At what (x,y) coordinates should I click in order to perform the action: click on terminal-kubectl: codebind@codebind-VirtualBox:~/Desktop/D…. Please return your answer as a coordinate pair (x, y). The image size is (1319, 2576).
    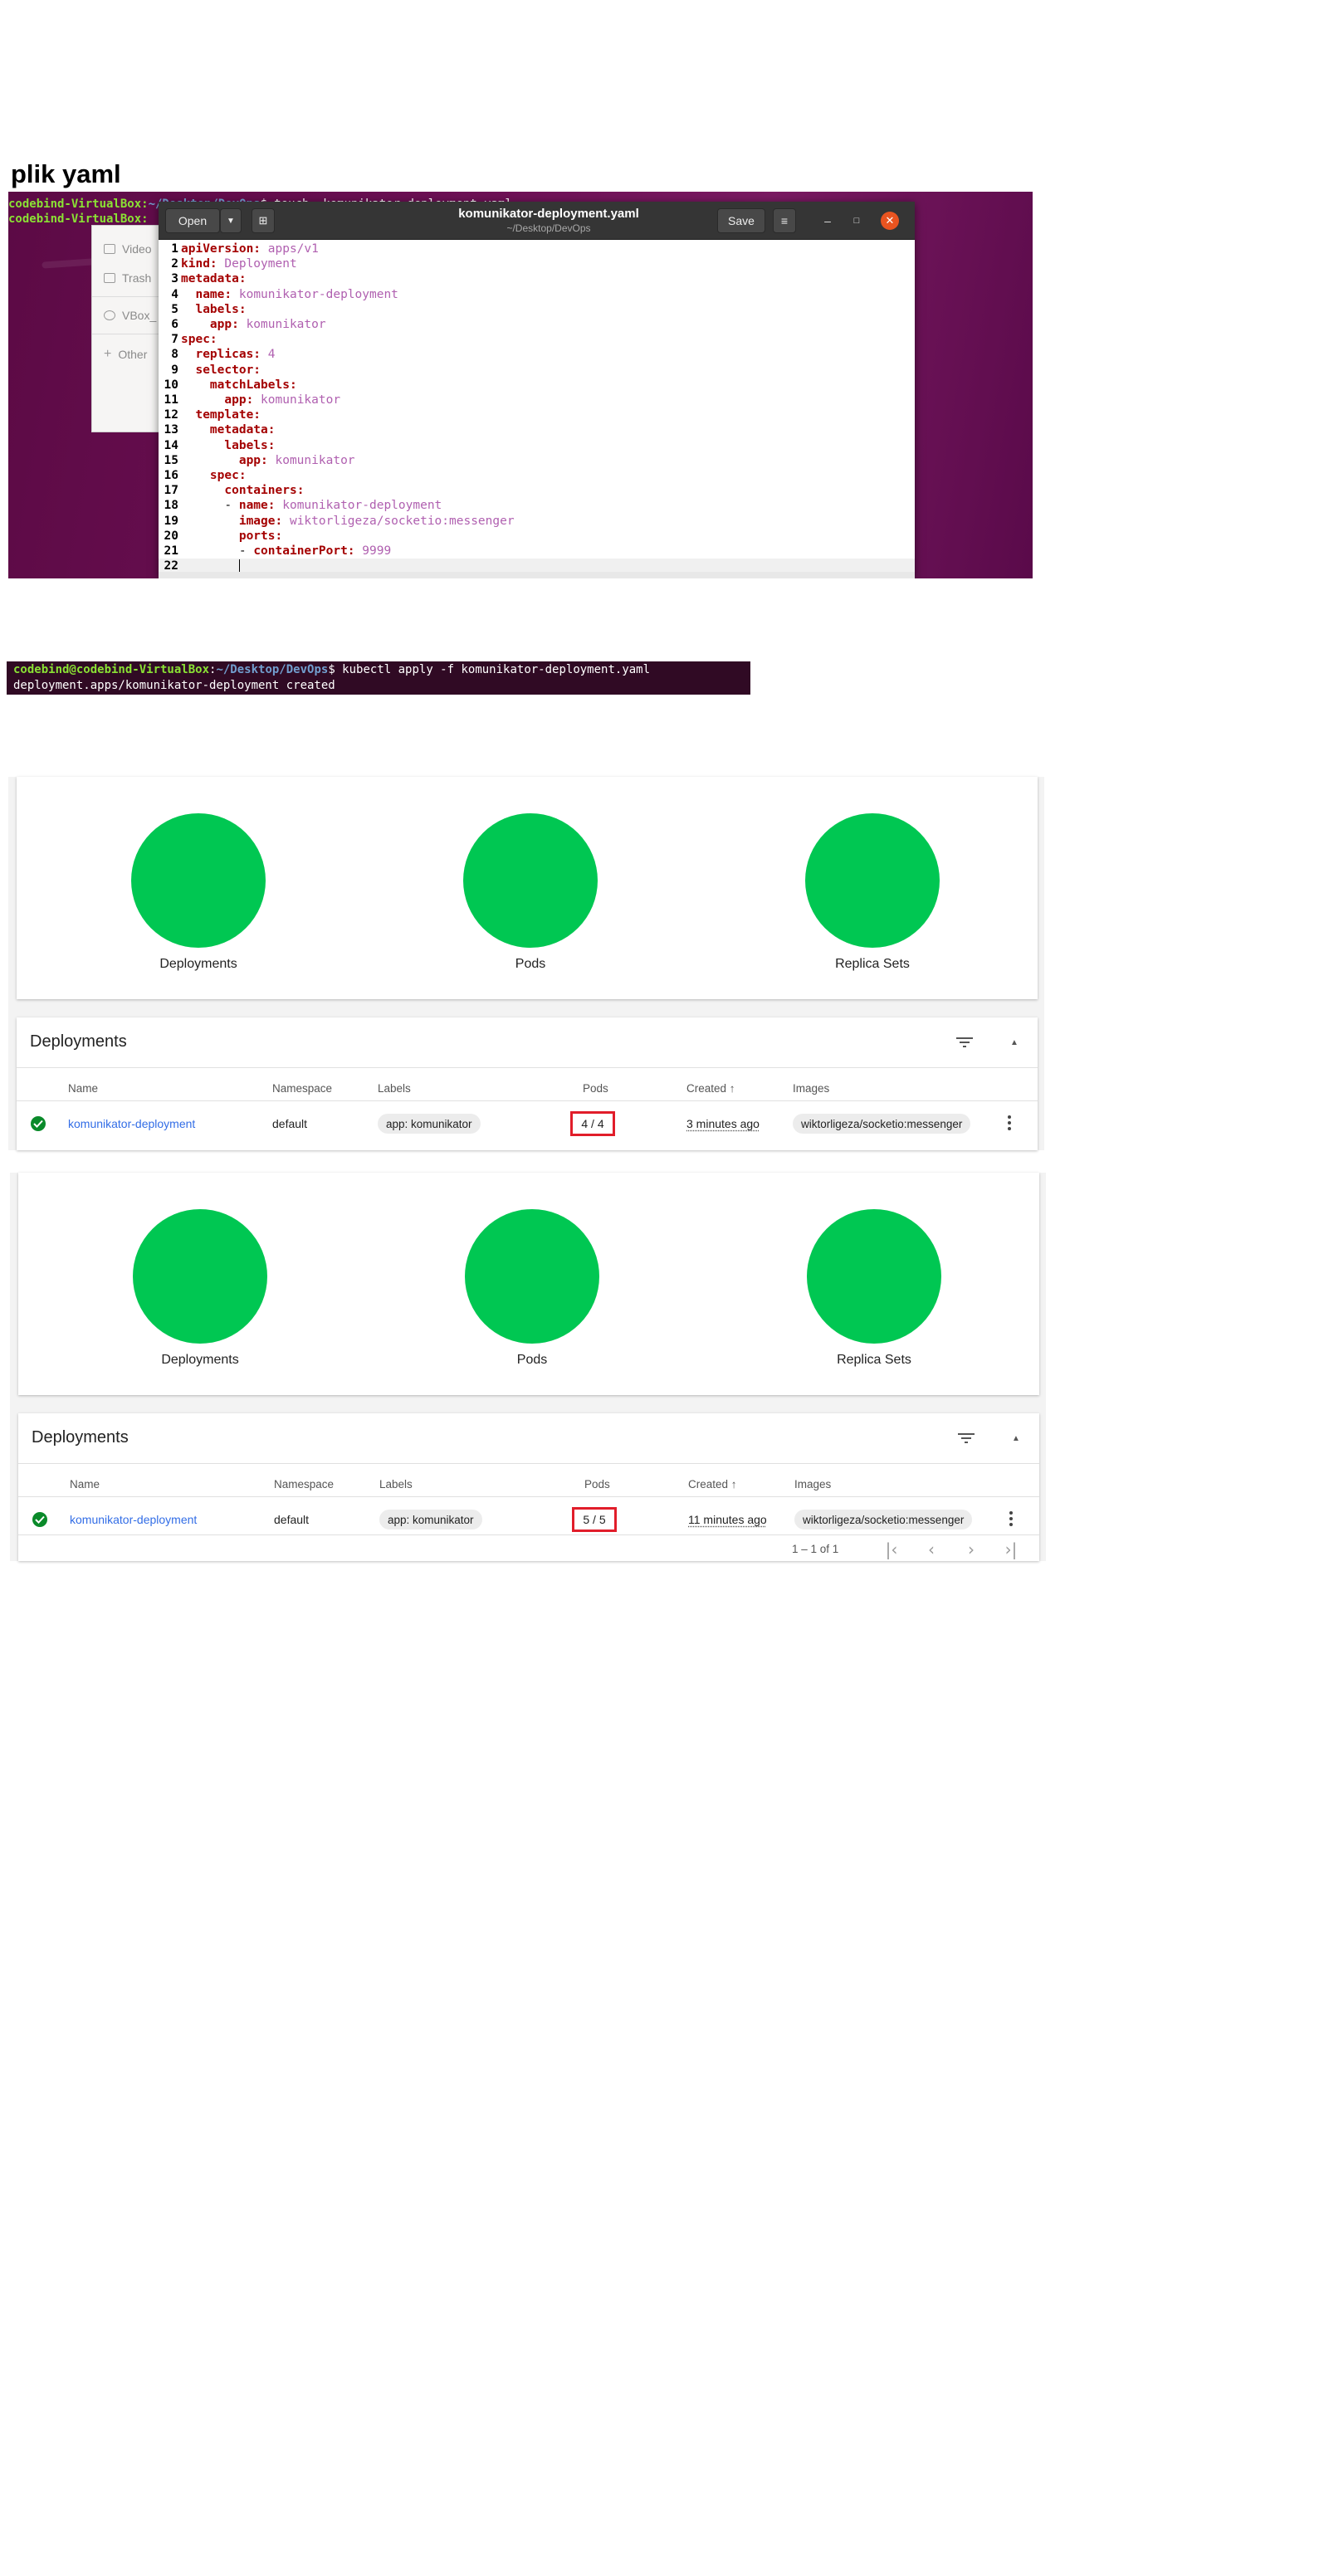
    Looking at the image, I should click on (378, 678).